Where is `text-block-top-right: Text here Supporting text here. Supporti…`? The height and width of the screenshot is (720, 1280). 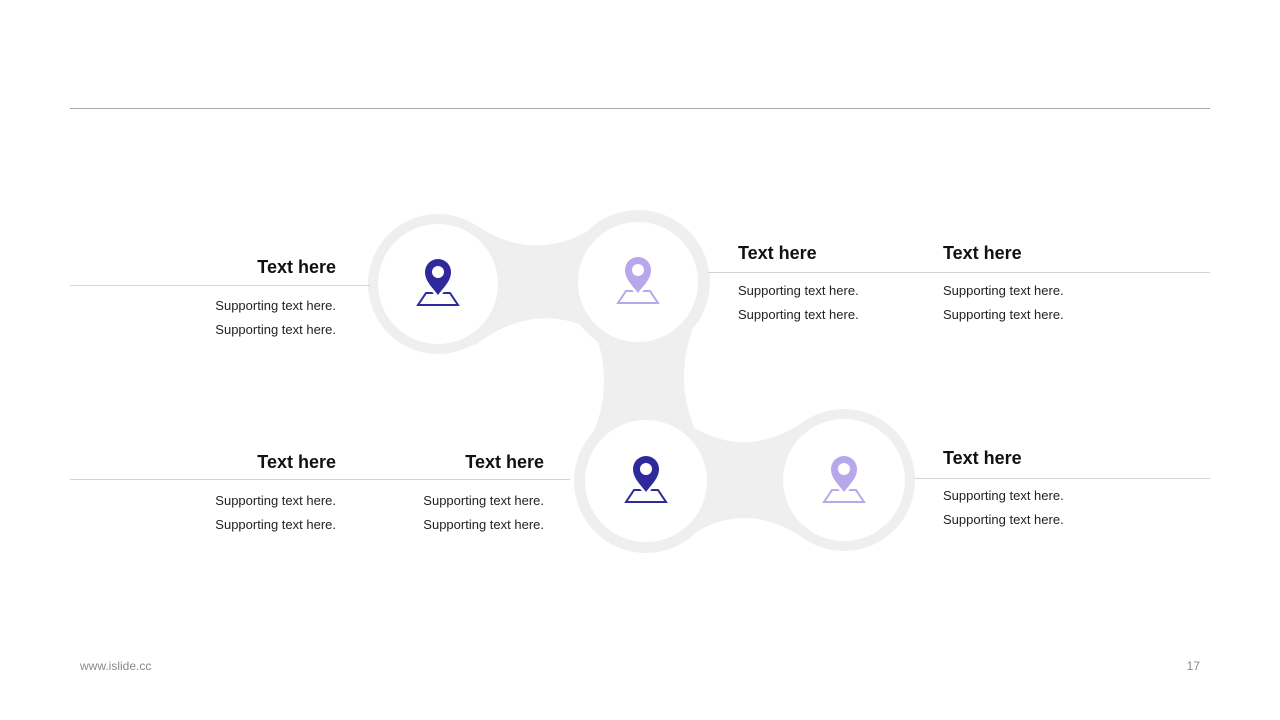
text-block-top-right: Text here Supporting text here. Supporti… is located at coordinates (1043, 284).